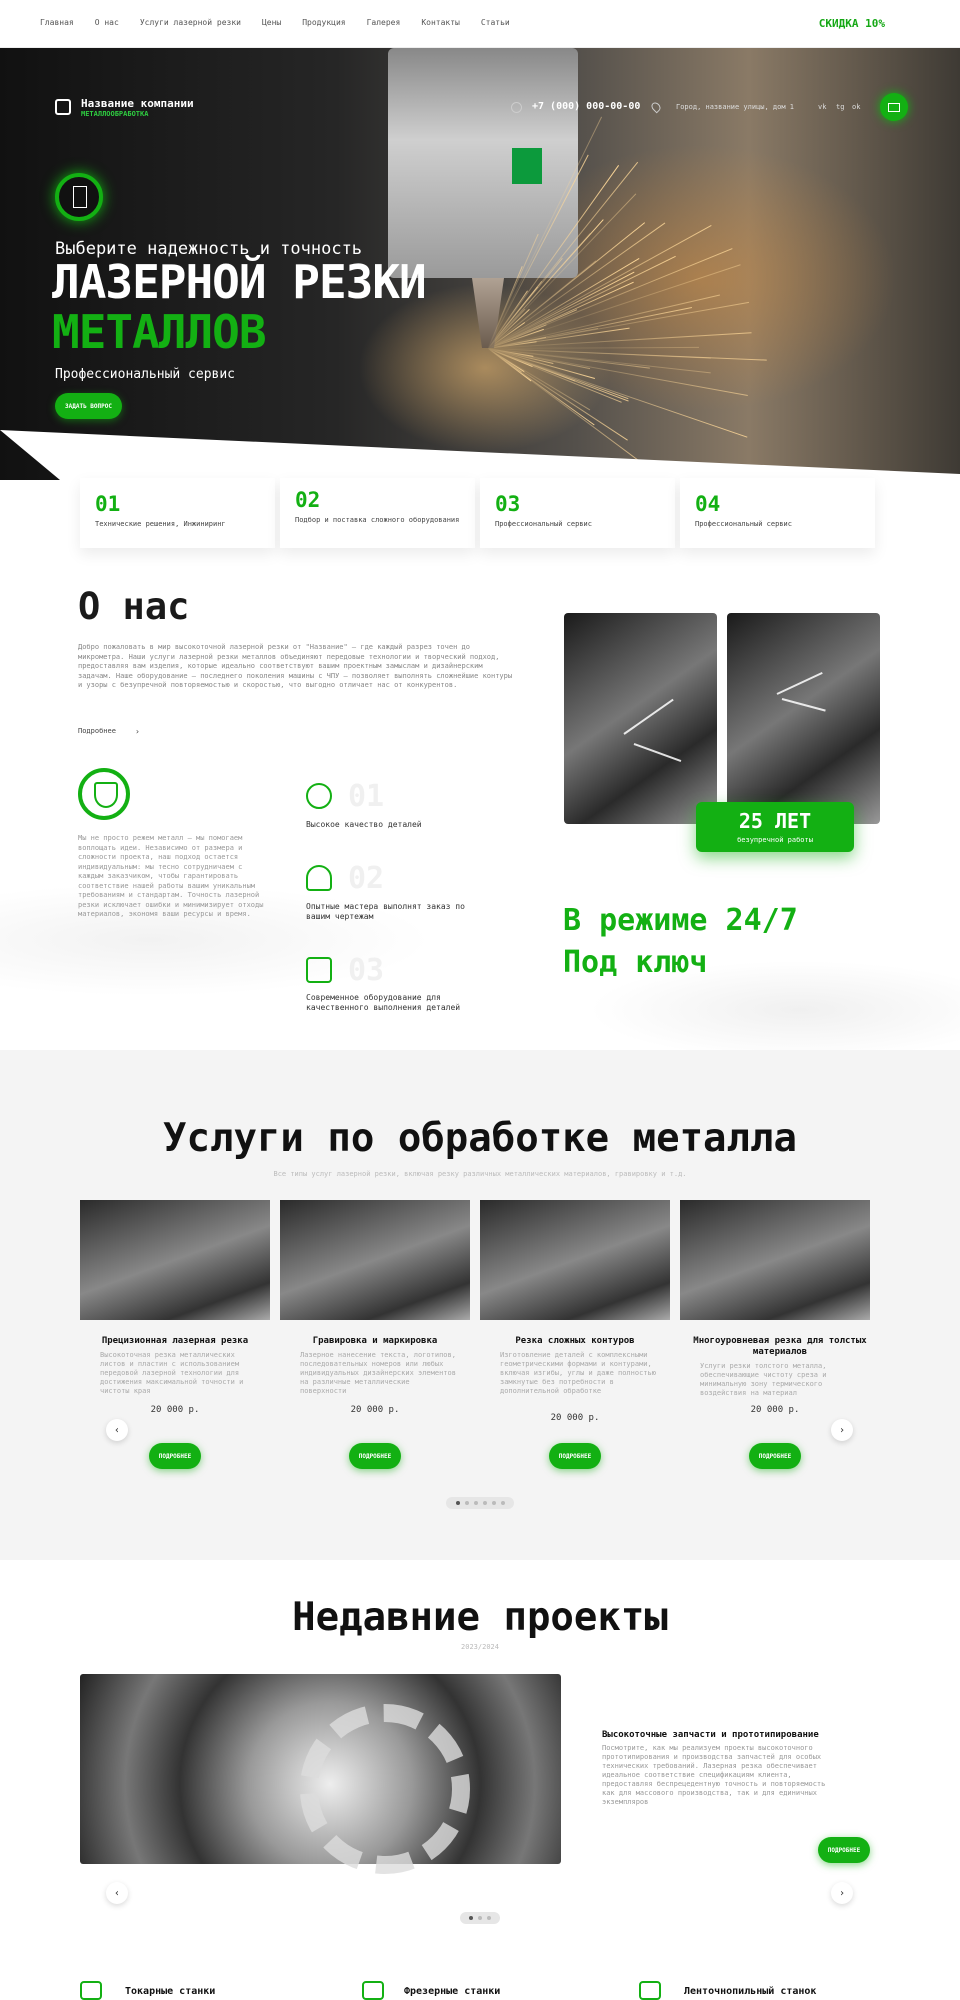  I want to click on hero-title: ЛАЗЕРНОЙ РЕЗКИ, so click(239, 282).